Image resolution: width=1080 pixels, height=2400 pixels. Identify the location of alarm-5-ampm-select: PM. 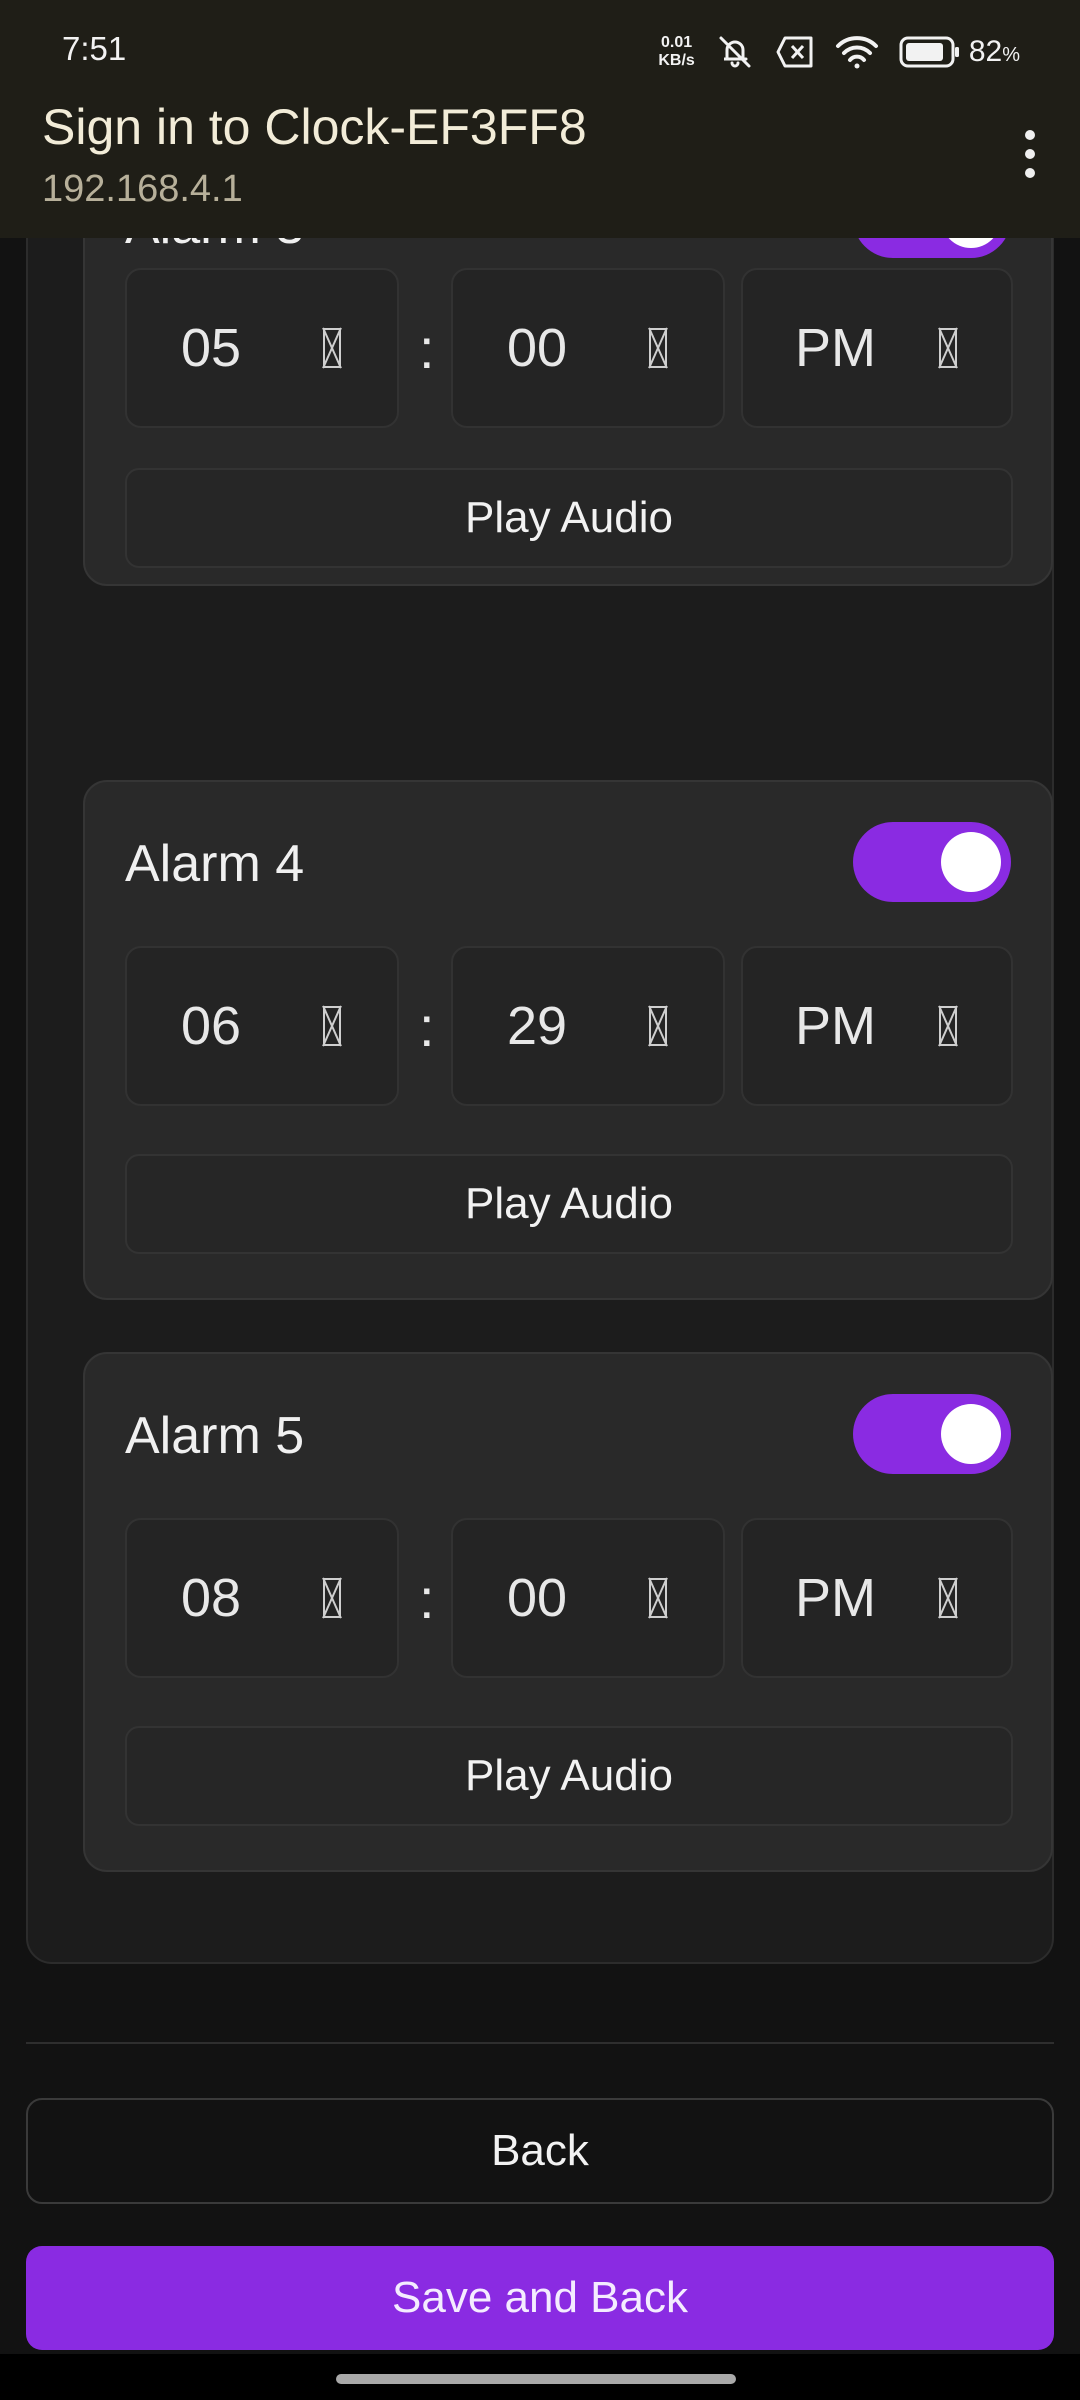
(877, 1598).